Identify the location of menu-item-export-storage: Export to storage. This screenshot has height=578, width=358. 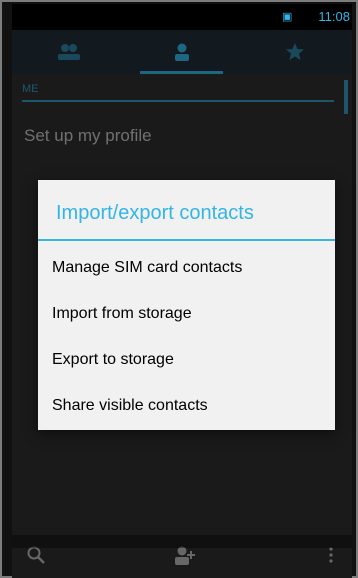
(186, 359).